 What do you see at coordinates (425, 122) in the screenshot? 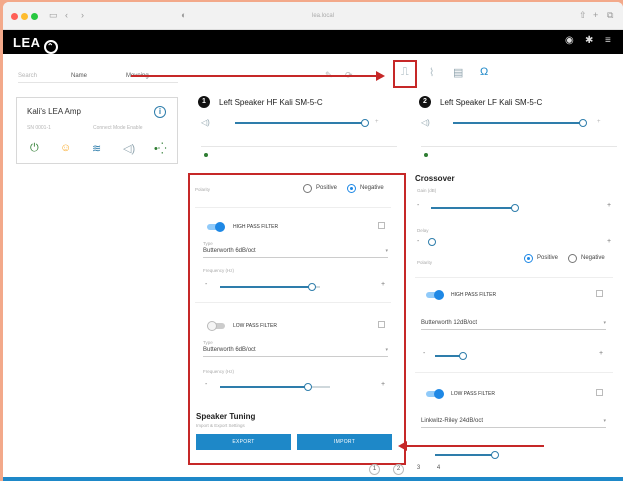
I see `channel-2-volume-icon: ◁)` at bounding box center [425, 122].